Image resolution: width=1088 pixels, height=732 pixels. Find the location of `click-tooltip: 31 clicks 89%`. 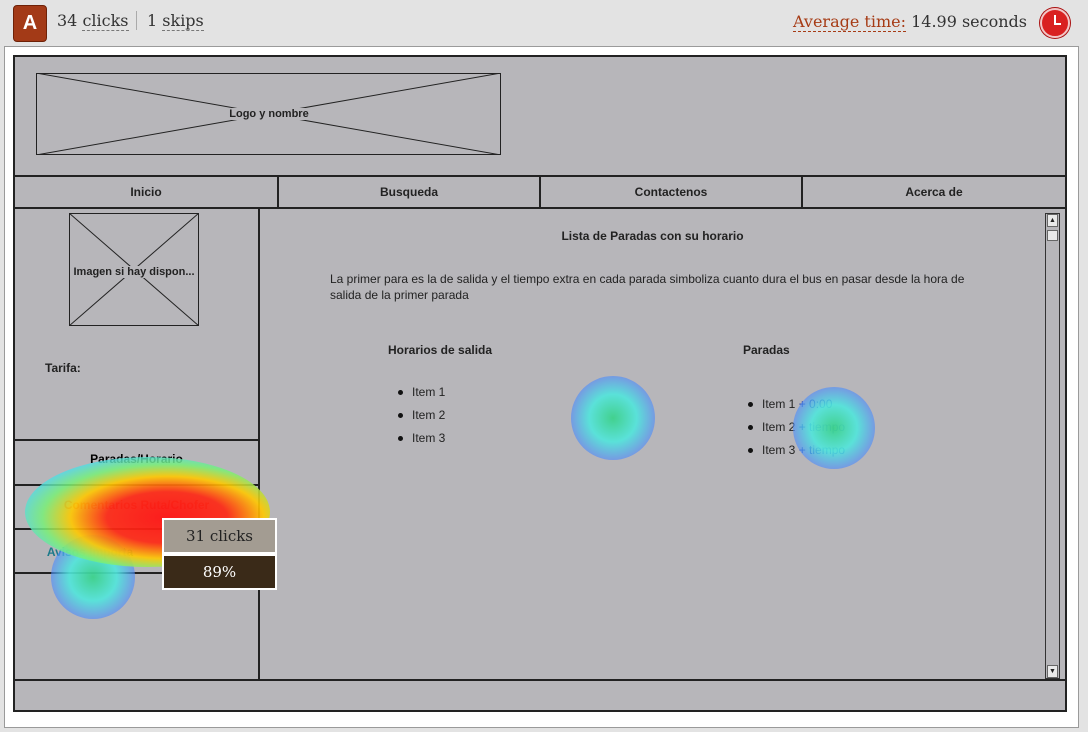

click-tooltip: 31 clicks 89% is located at coordinates (219, 554).